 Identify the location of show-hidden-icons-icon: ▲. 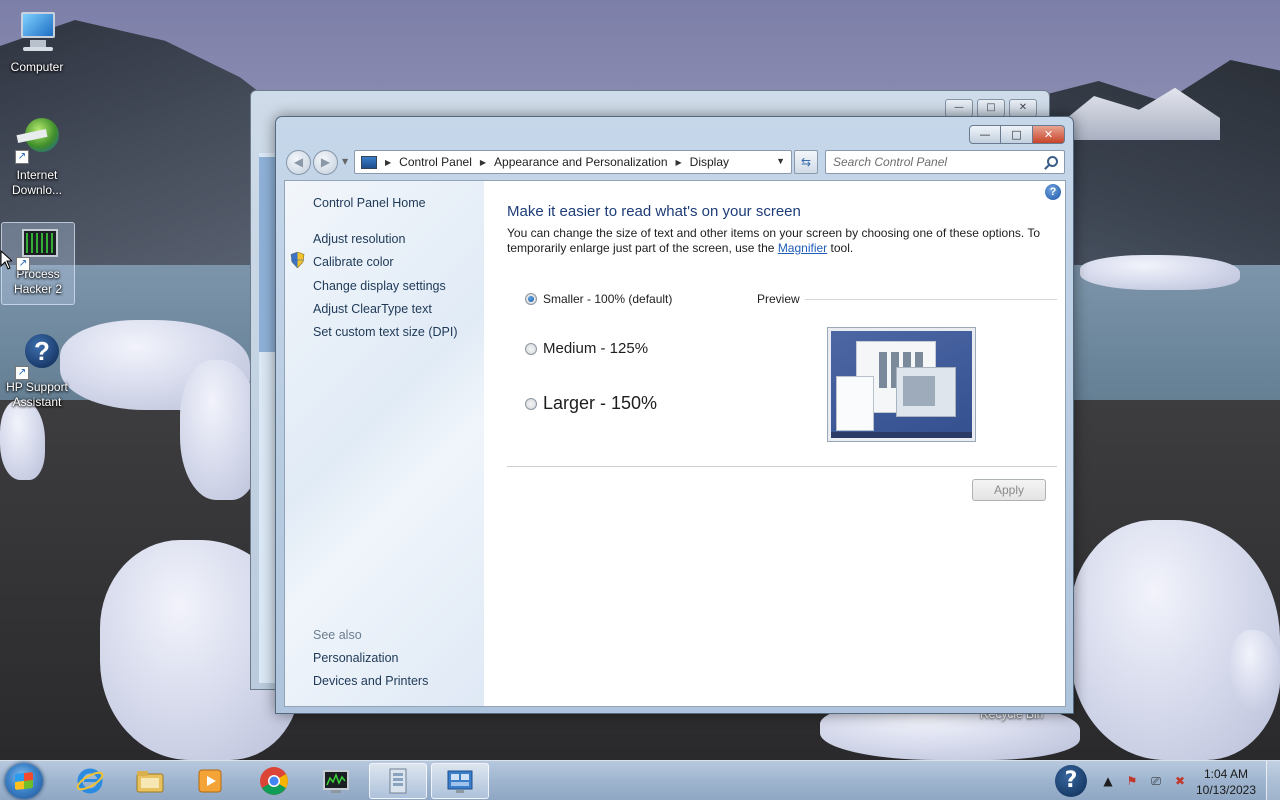
(1108, 781).